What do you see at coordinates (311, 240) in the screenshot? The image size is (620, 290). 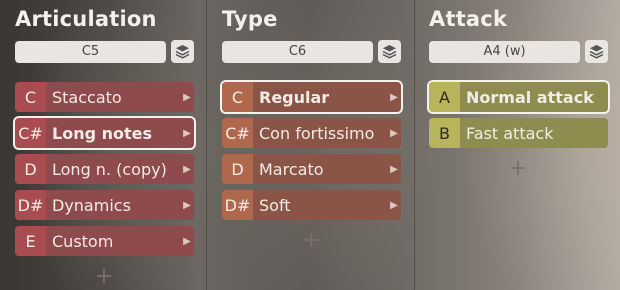 I see `add-type-button` at bounding box center [311, 240].